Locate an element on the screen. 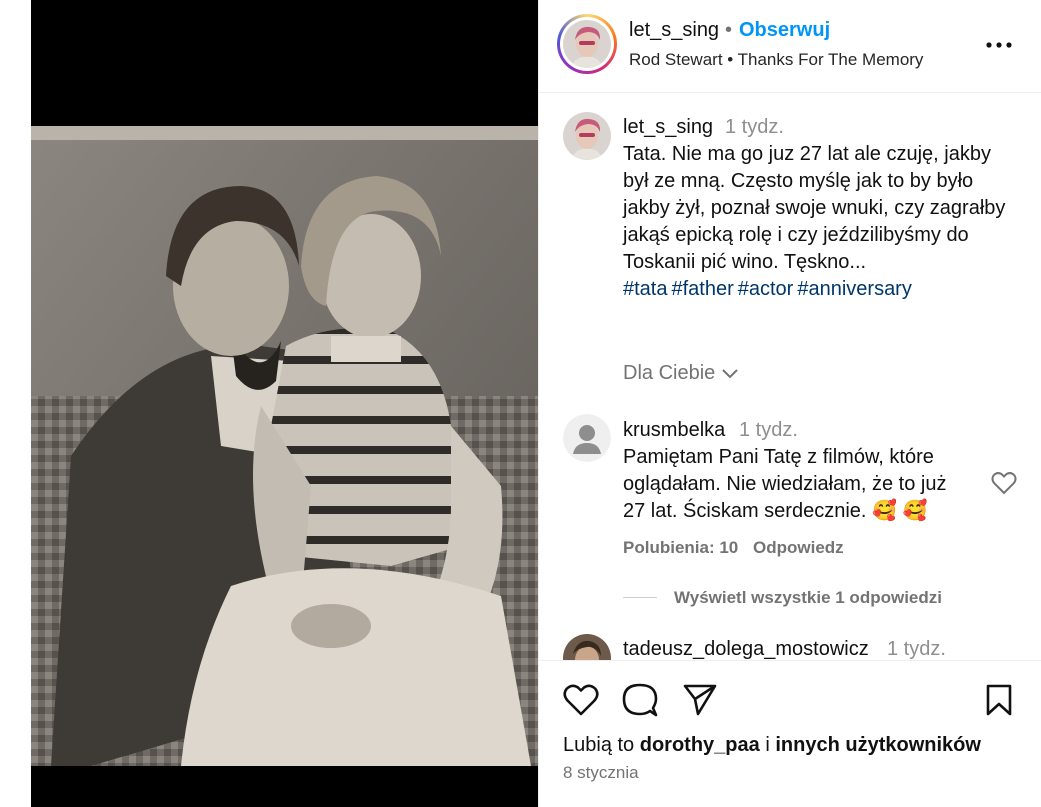 The height and width of the screenshot is (807, 1041). comment-icon is located at coordinates (640, 702).